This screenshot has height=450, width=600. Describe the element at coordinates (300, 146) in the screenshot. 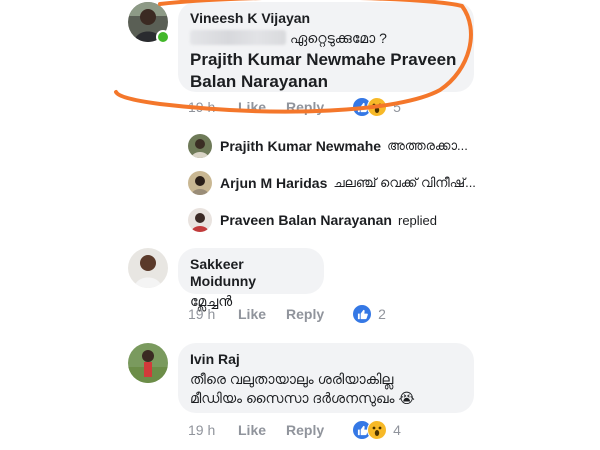

I see `reply-author: Prajith Kumar Newmahe` at that location.